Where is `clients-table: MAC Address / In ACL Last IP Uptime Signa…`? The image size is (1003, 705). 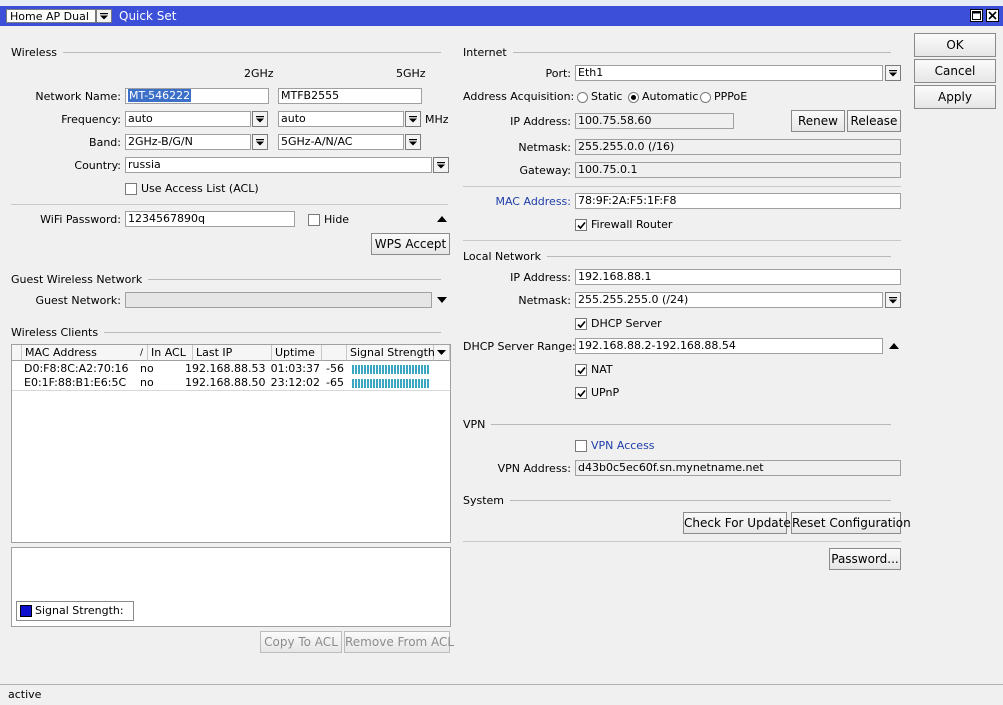
clients-table: MAC Address / In ACL Last IP Uptime Signa… is located at coordinates (231, 443).